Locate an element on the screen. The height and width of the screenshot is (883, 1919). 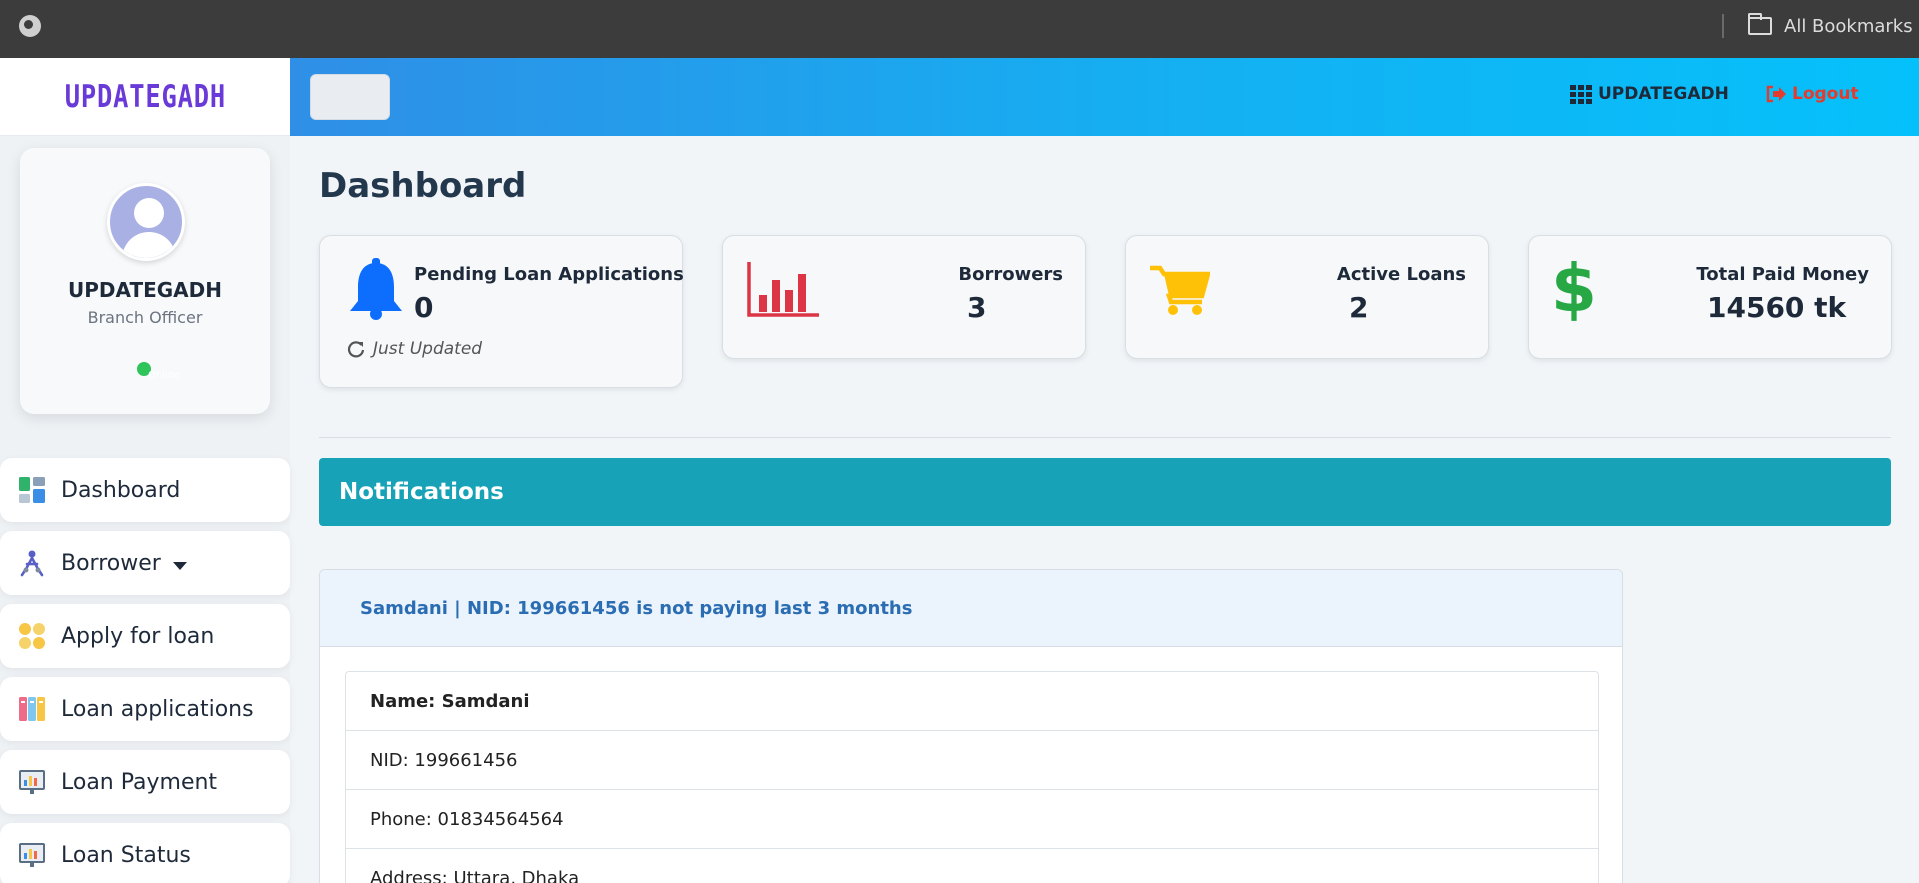
logout-button: Logout is located at coordinates (1812, 94).